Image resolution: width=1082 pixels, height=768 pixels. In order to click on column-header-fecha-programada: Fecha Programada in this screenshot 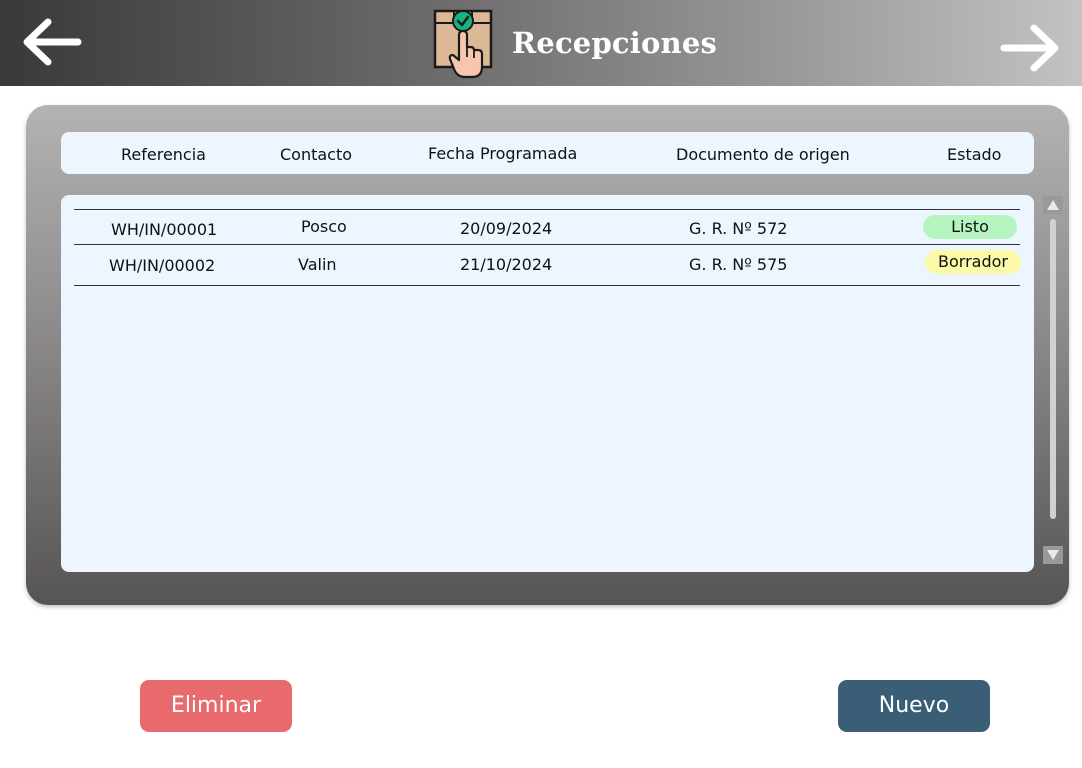, I will do `click(502, 154)`.